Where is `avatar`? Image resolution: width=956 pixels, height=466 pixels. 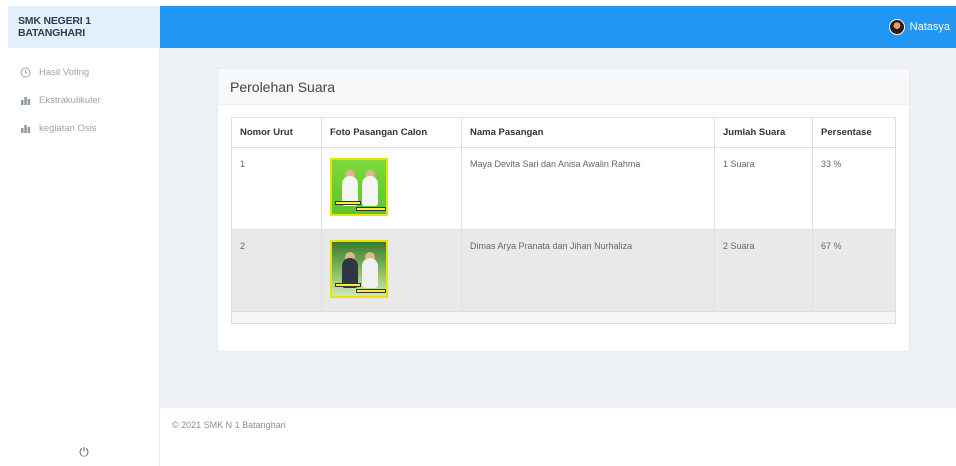
avatar is located at coordinates (896, 27).